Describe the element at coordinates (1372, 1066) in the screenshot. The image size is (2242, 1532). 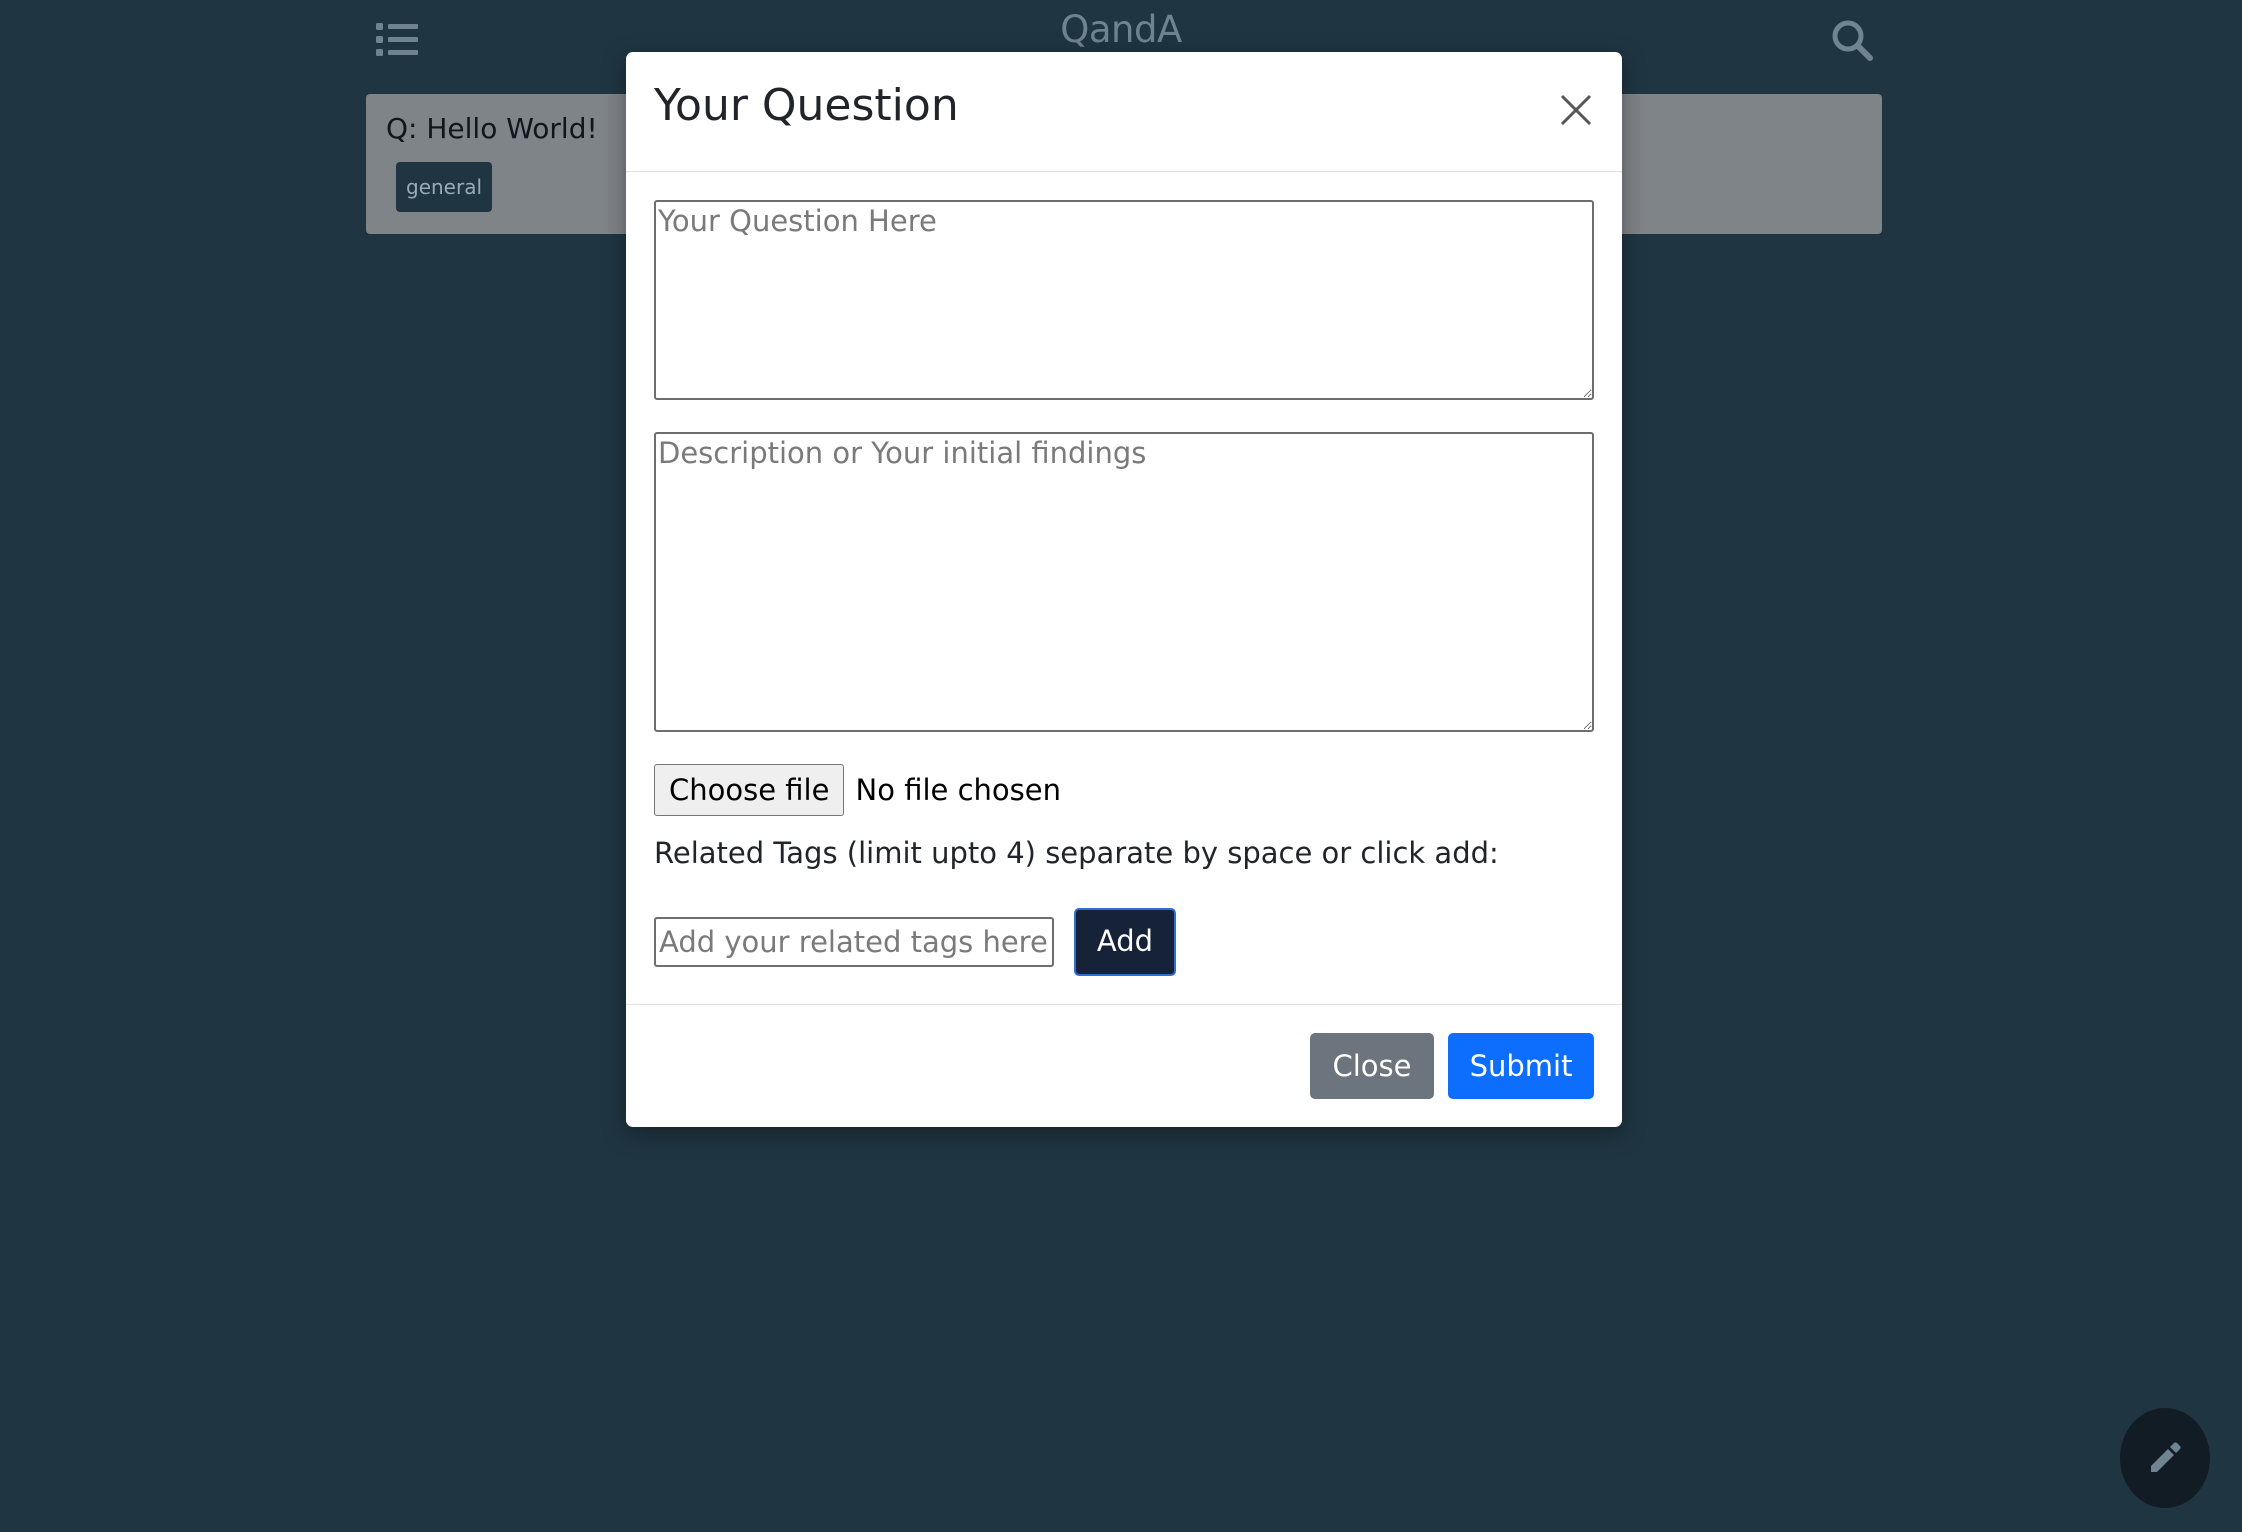
I see `close-button: Close` at that location.